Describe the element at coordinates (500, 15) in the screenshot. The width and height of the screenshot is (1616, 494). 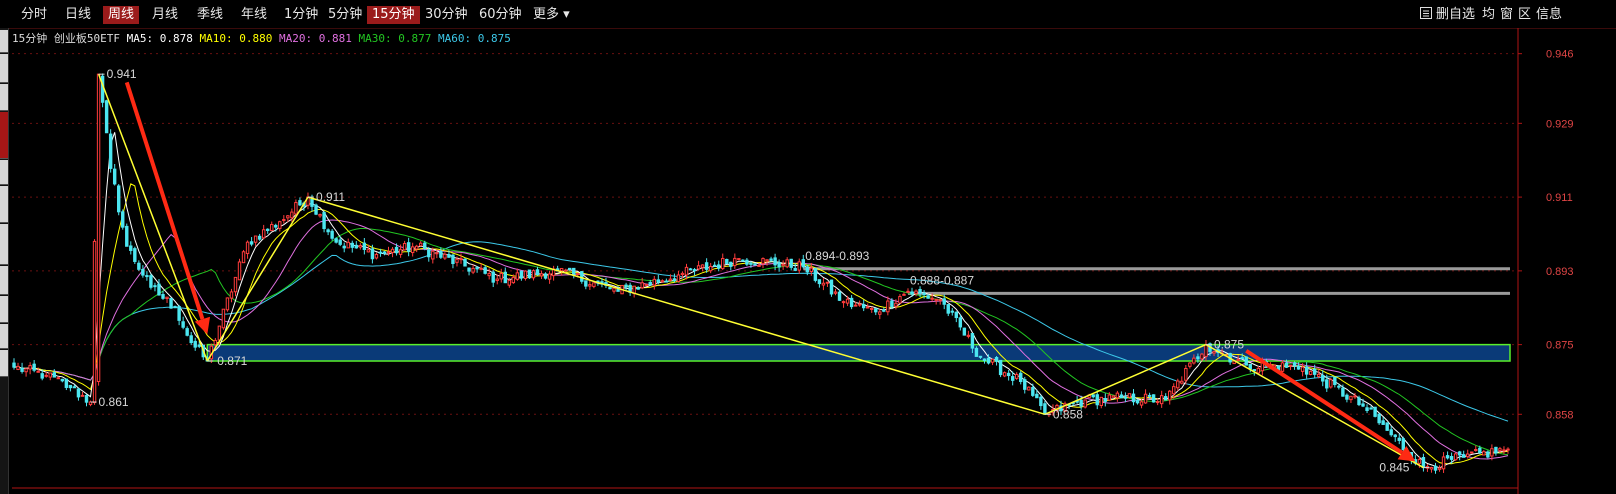
I see `tab-60min: 60分钟` at that location.